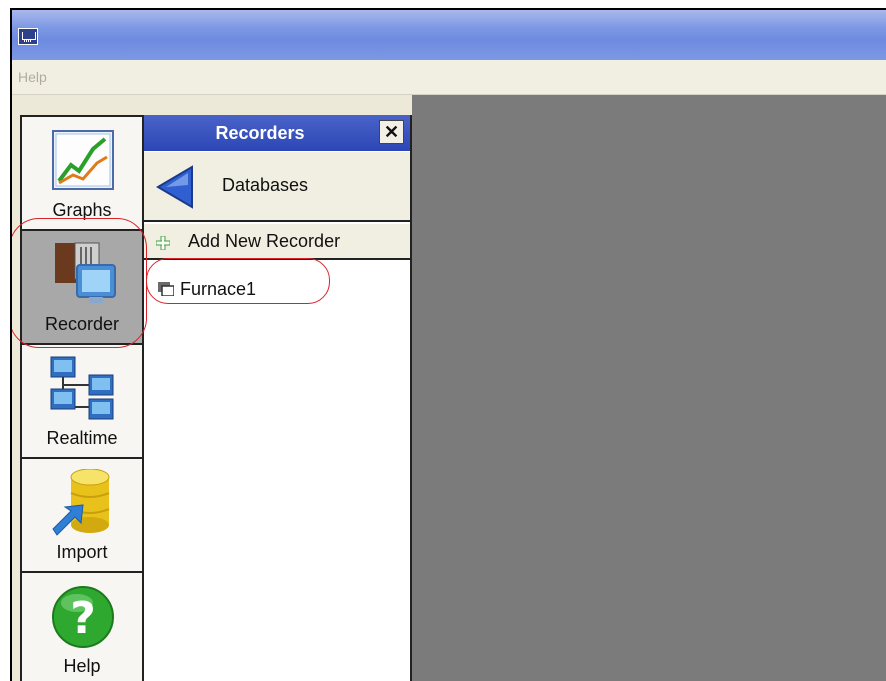 The image size is (886, 681). What do you see at coordinates (16, 388) in the screenshot?
I see `left-frame-strip` at bounding box center [16, 388].